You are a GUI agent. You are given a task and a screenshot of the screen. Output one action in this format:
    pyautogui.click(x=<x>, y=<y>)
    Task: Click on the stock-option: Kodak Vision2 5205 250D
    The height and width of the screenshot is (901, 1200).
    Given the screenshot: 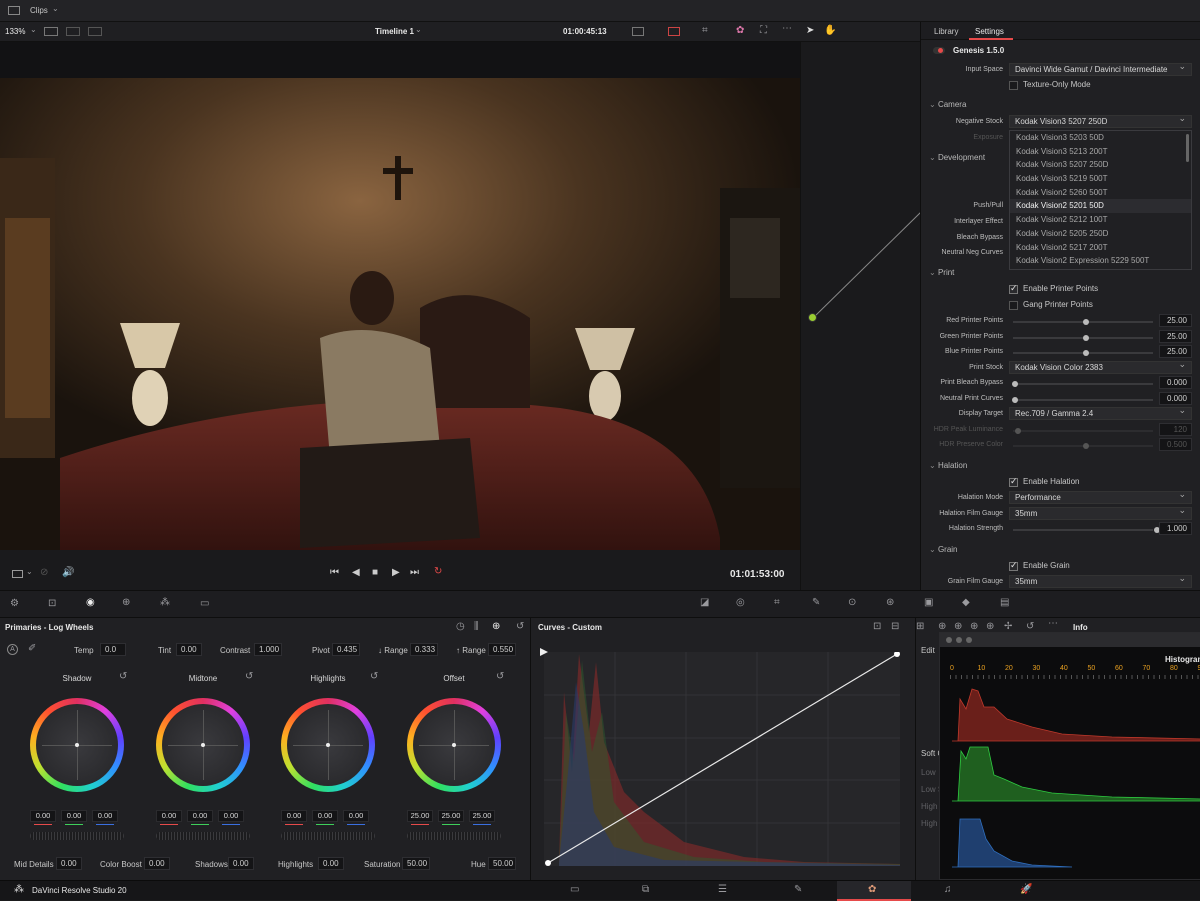 What is the action you would take?
    pyautogui.click(x=1100, y=234)
    